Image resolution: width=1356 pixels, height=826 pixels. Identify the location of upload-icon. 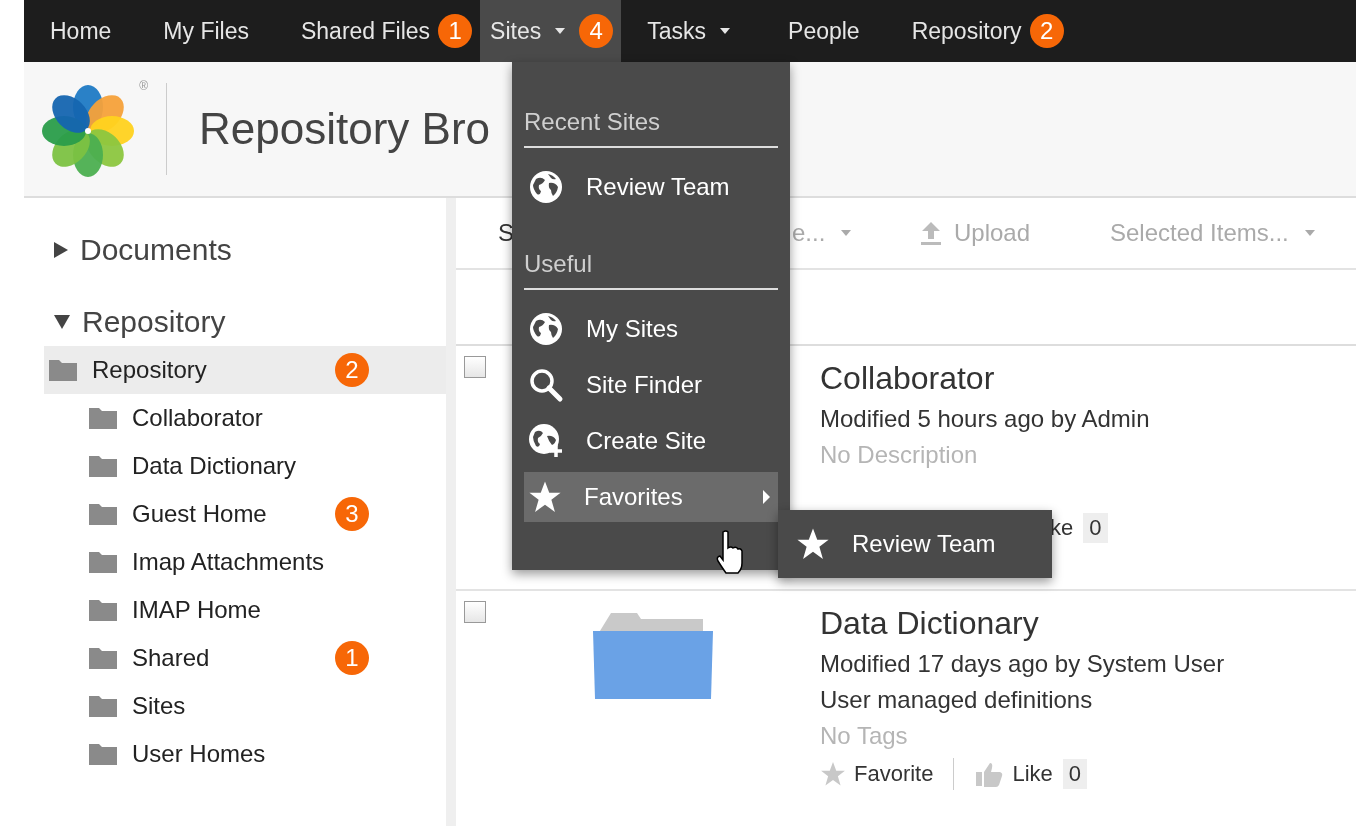
(931, 233).